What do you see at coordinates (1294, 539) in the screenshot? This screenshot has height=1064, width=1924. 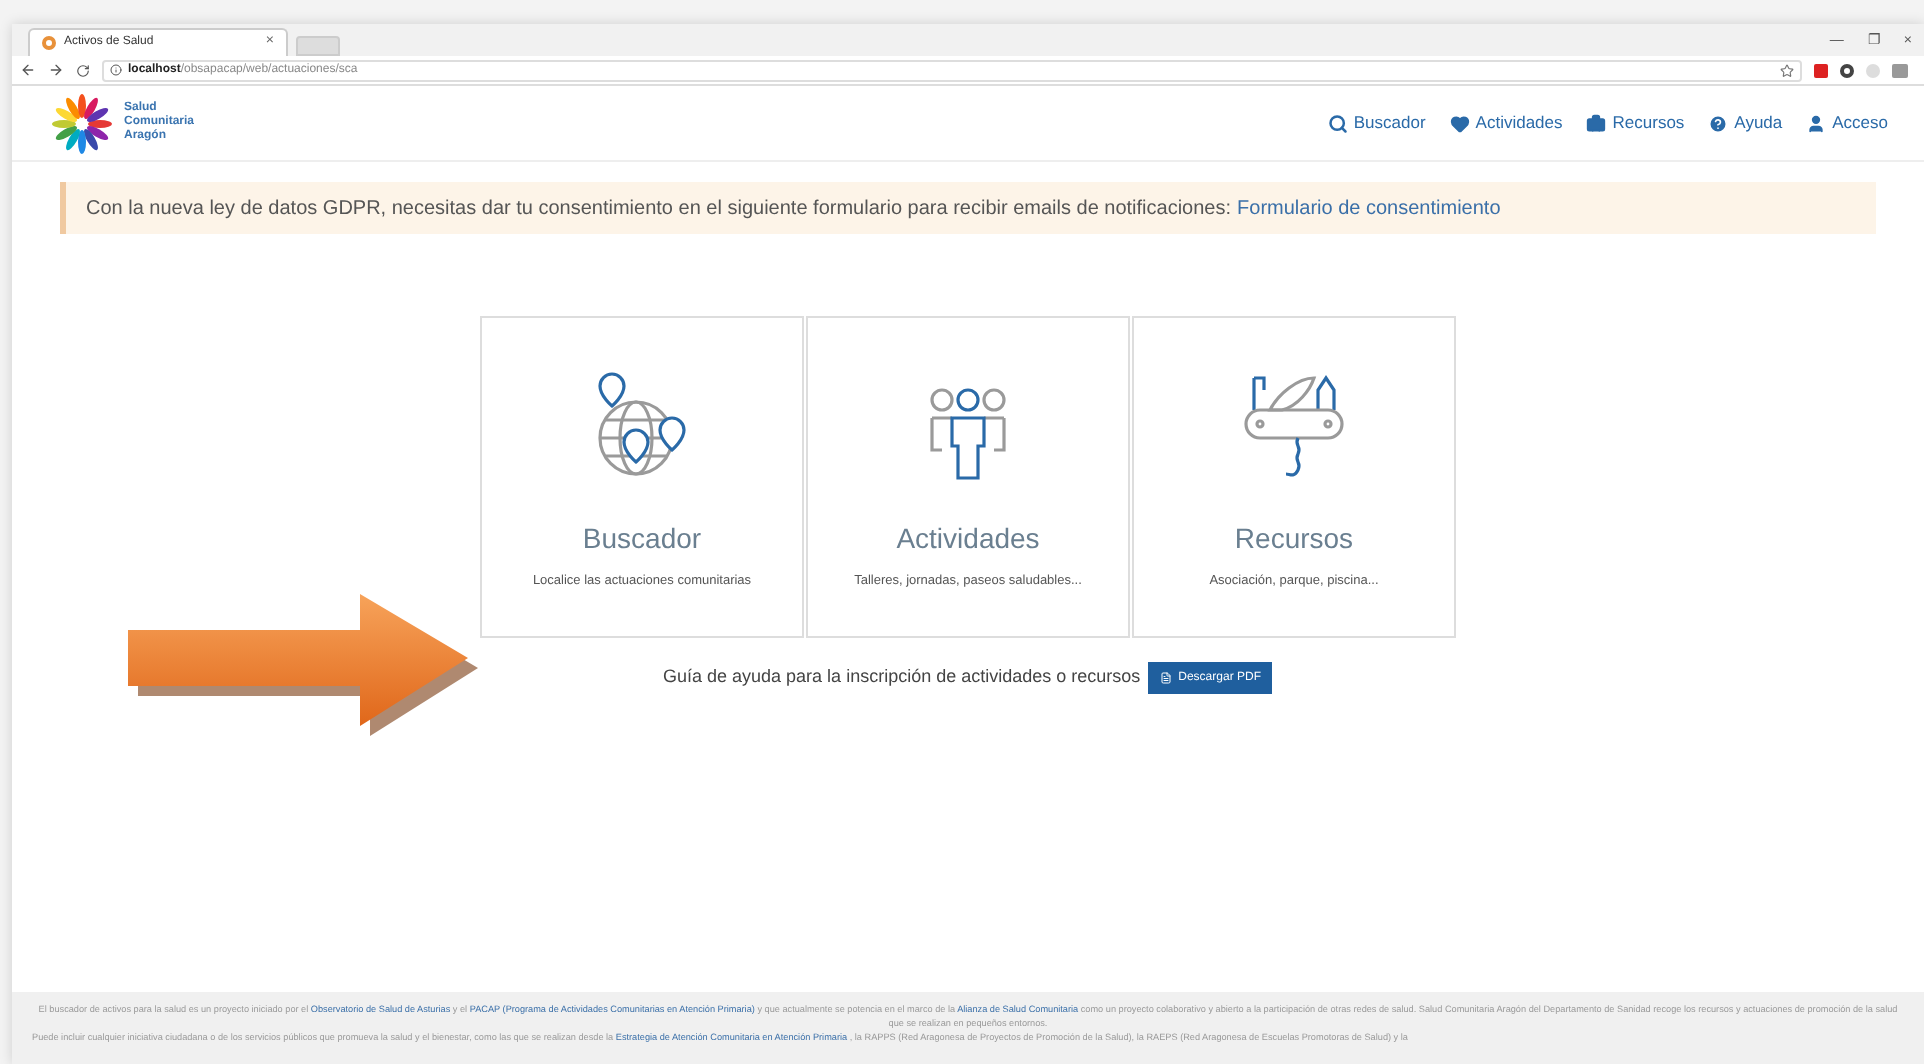 I see `card-title: Recursos` at bounding box center [1294, 539].